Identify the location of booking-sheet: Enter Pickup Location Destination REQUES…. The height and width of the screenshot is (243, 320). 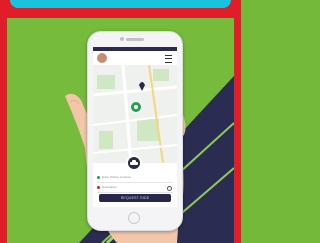
(135, 181).